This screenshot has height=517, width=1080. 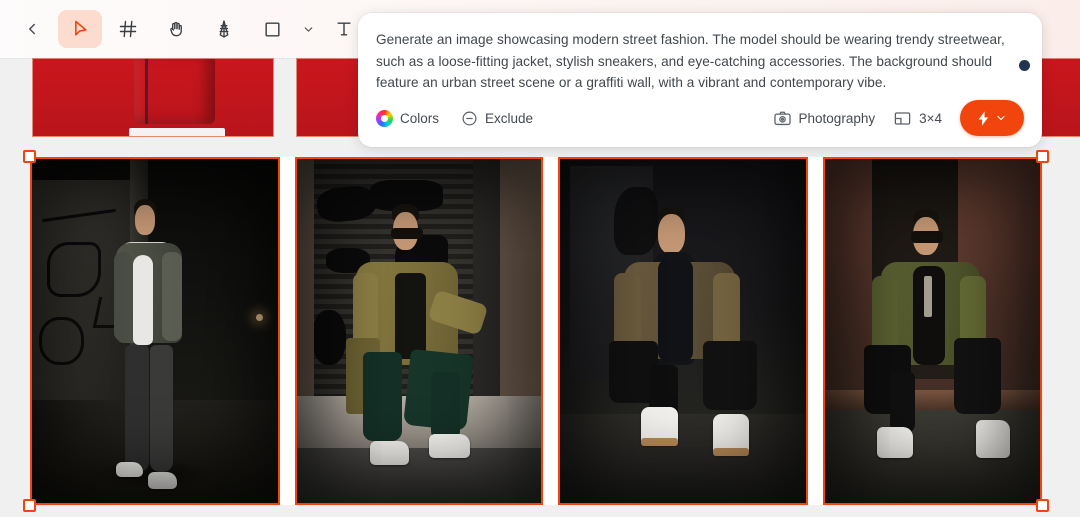 I want to click on aspect-ratio-icon, so click(x=902, y=118).